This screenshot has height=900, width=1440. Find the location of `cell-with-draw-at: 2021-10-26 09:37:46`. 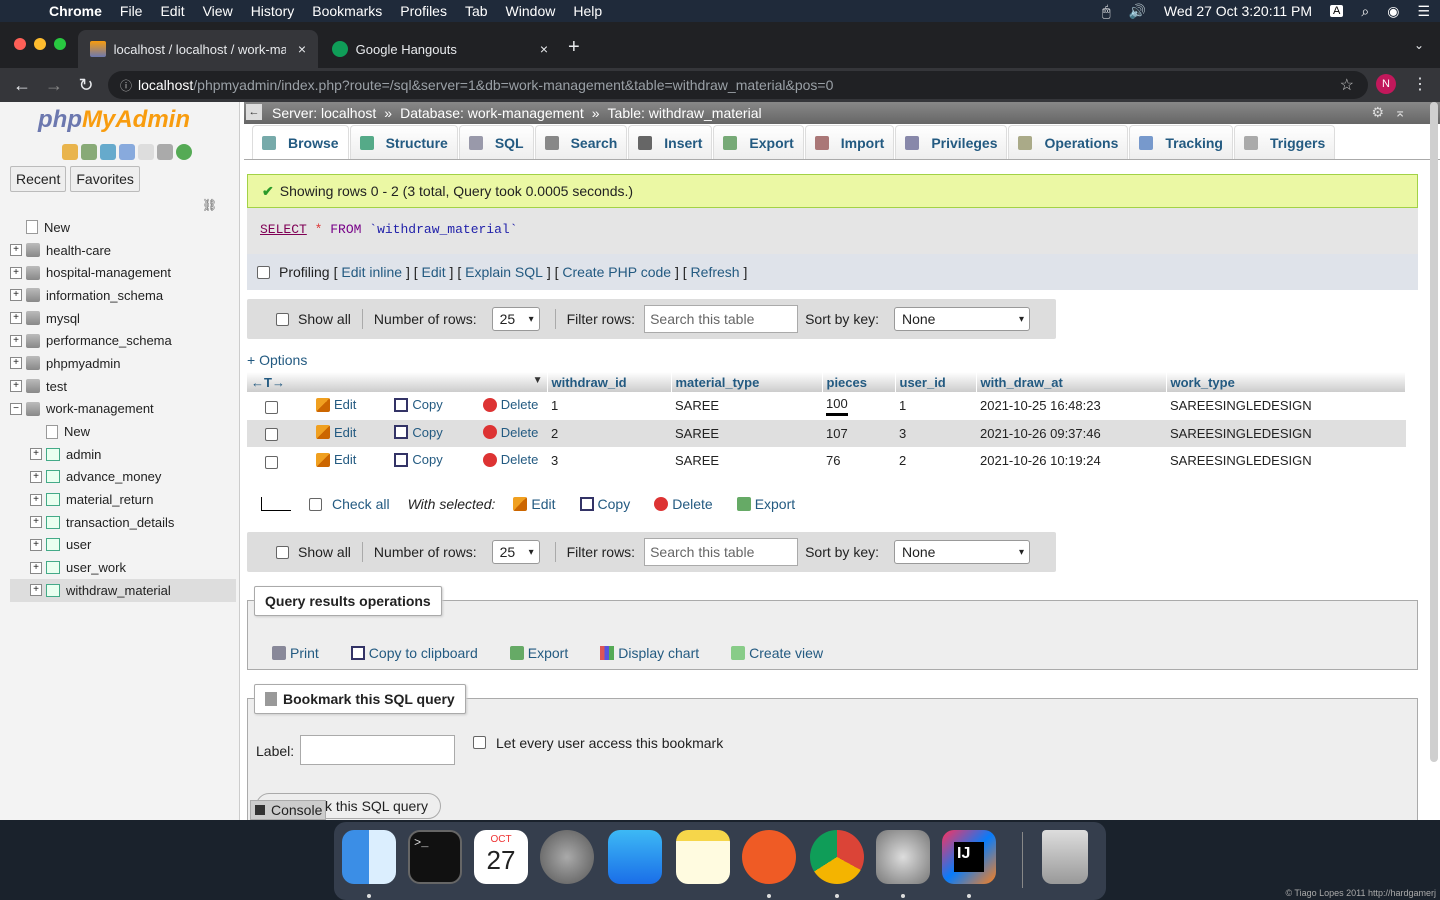

cell-with-draw-at: 2021-10-26 09:37:46 is located at coordinates (1071, 433).